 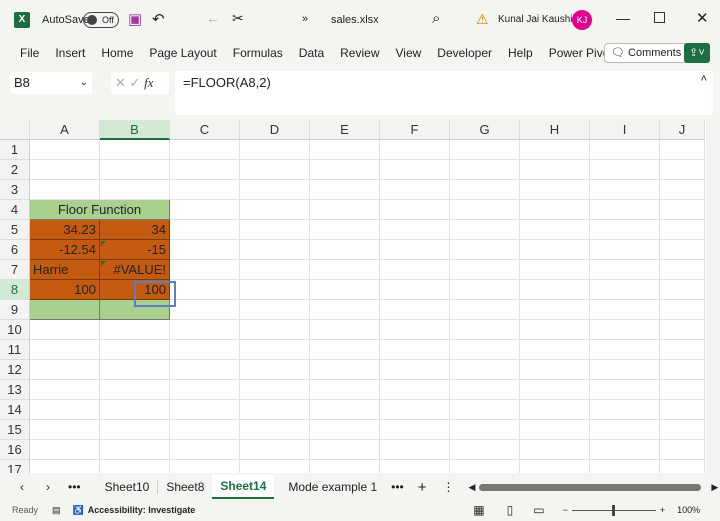 What do you see at coordinates (258, 53) in the screenshot?
I see `tab-formulas: Formulas` at bounding box center [258, 53].